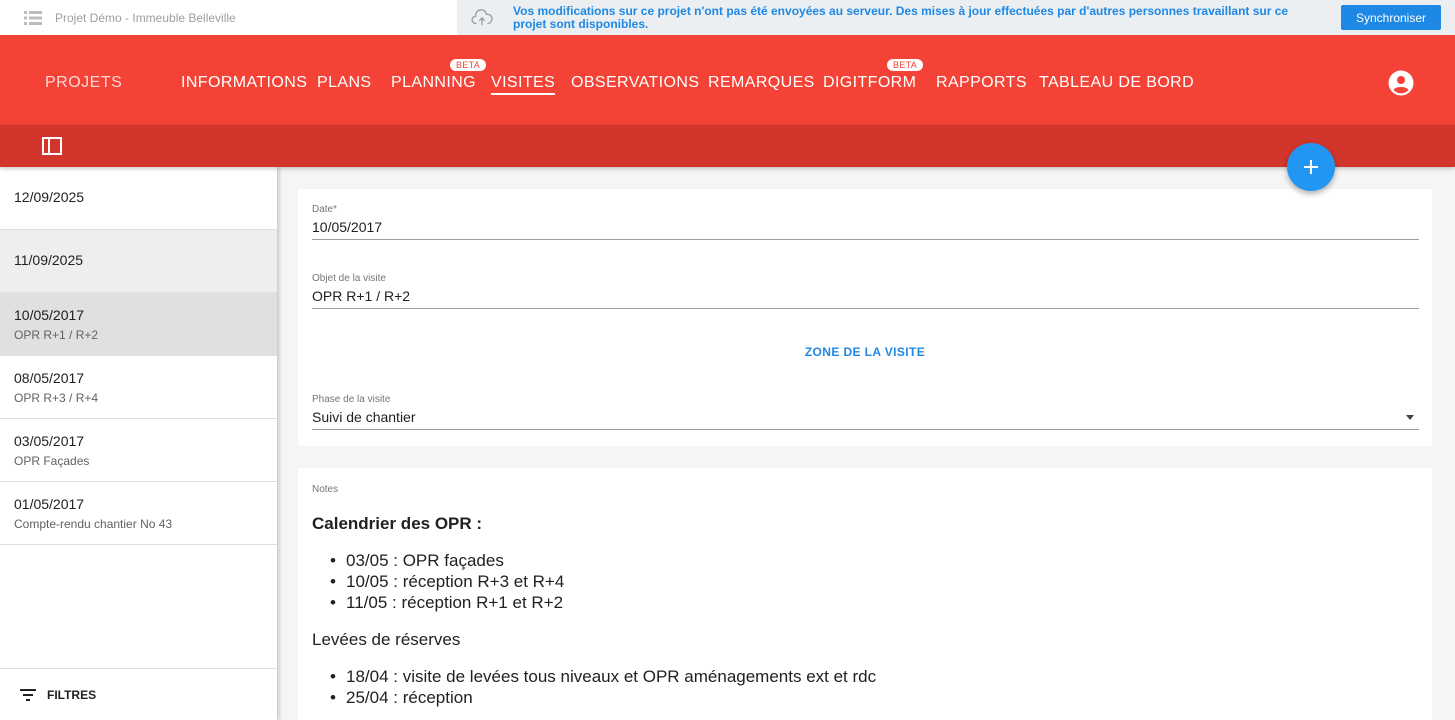 The width and height of the screenshot is (1455, 720). What do you see at coordinates (49, 378) in the screenshot?
I see `visit-date: 08/05/2017` at bounding box center [49, 378].